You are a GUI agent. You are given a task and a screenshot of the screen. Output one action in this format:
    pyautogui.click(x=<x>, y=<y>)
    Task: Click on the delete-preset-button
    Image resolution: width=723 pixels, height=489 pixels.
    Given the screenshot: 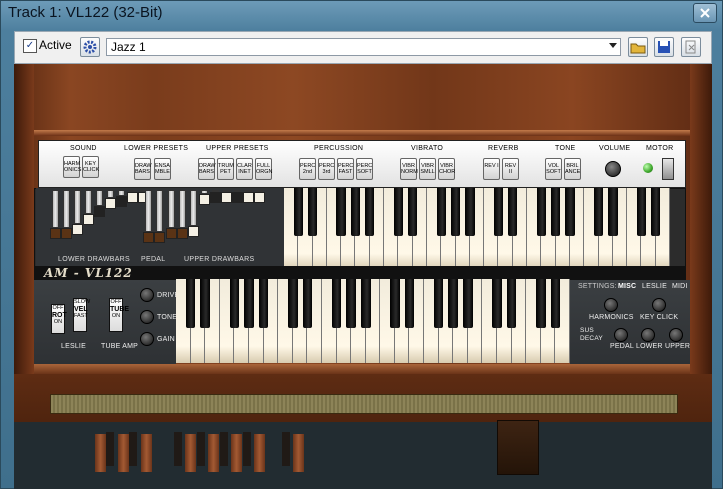 What is the action you would take?
    pyautogui.click(x=691, y=47)
    